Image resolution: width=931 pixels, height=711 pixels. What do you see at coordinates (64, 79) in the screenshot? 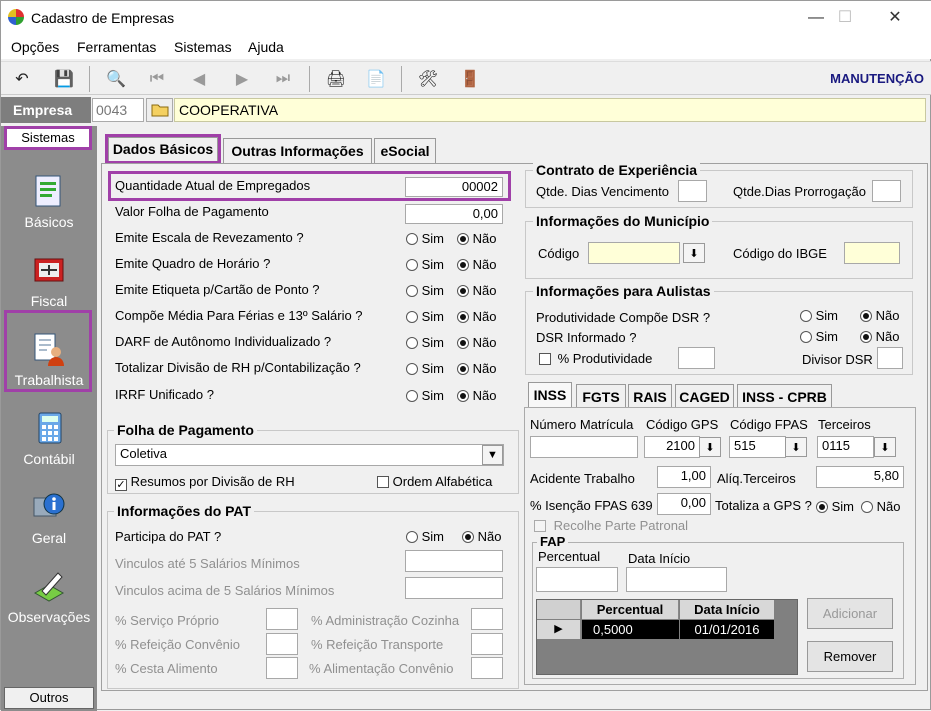
I see `save-icon: 💾` at bounding box center [64, 79].